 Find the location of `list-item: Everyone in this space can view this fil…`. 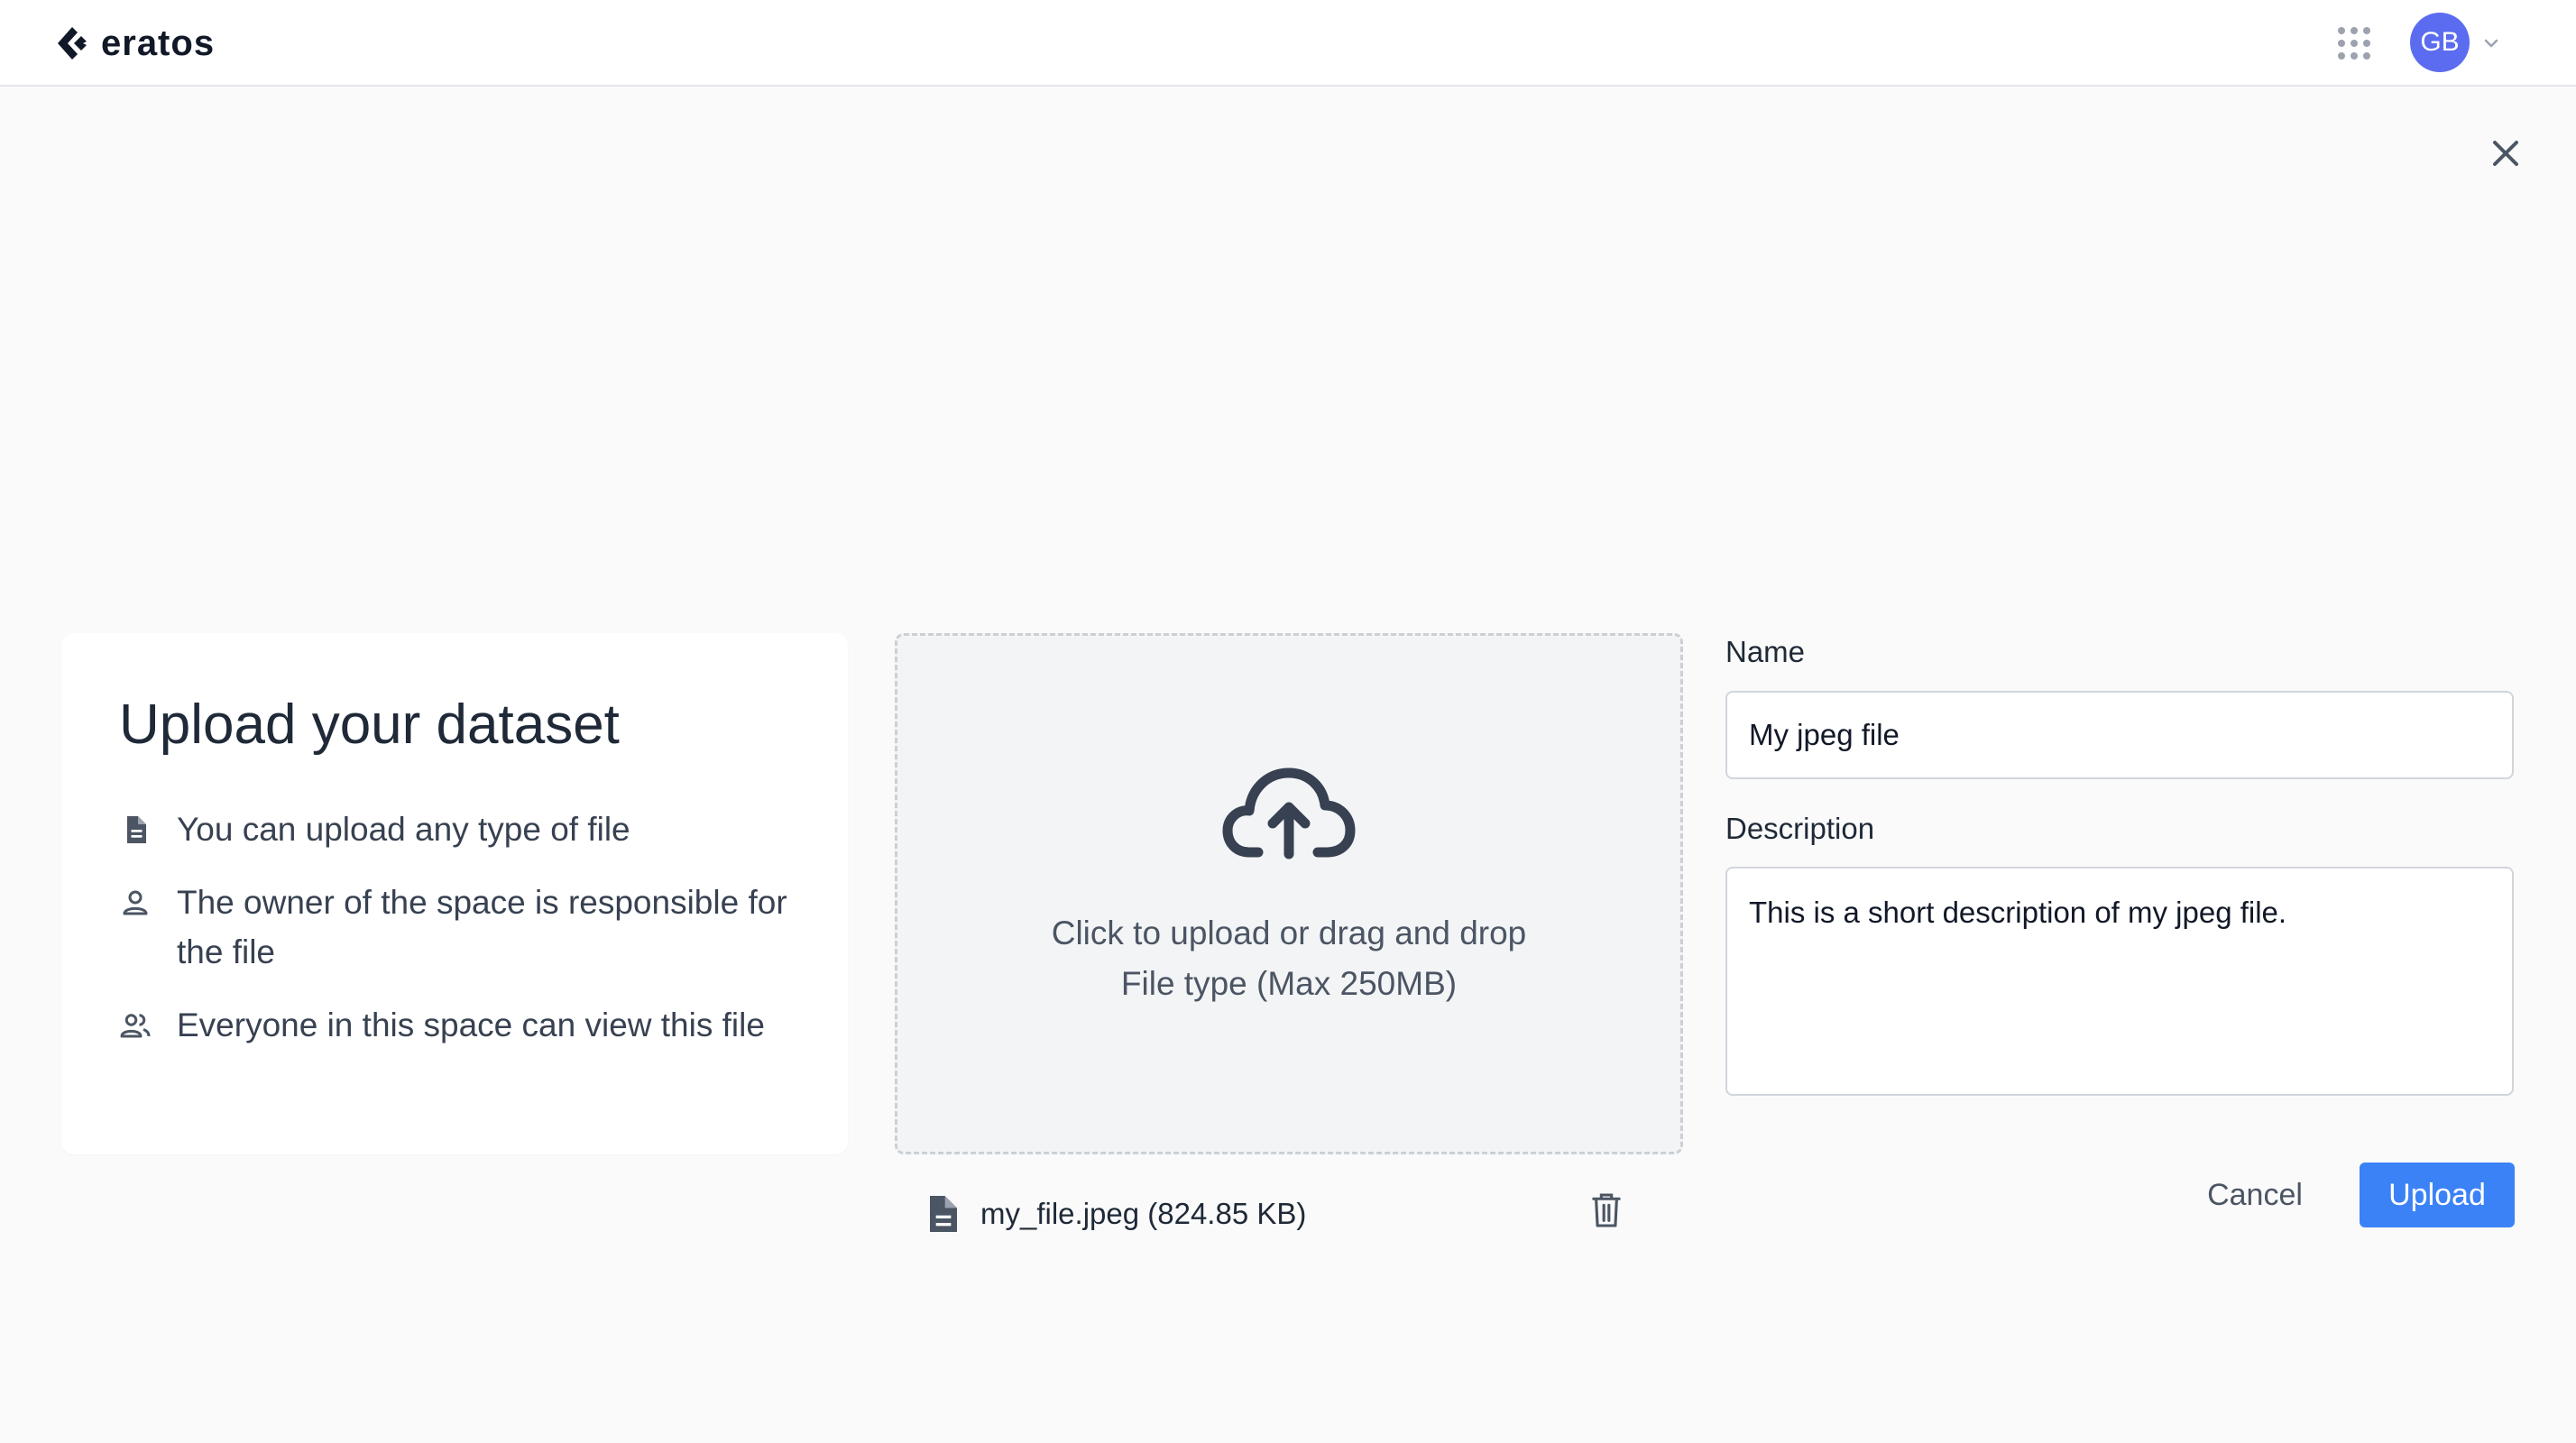

list-item: Everyone in this space can view this fil… is located at coordinates (475, 1025).